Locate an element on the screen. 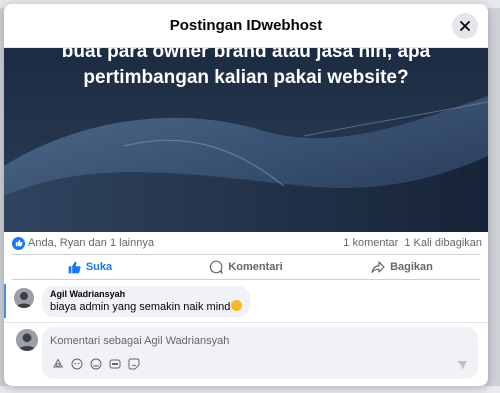  composer-avatar is located at coordinates (27, 340).